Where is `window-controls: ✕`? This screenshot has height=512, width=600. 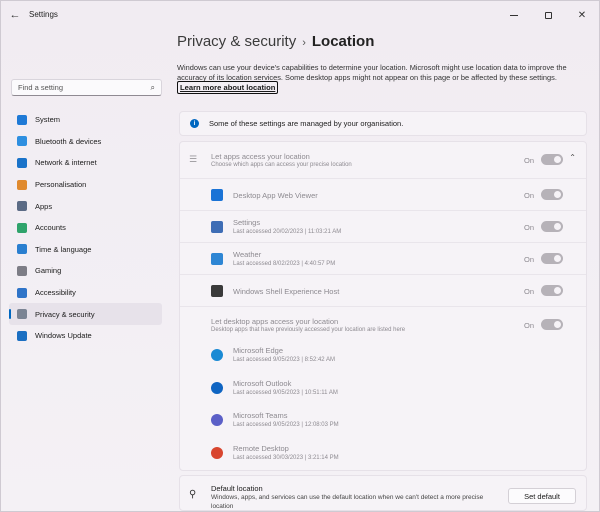 window-controls: ✕ is located at coordinates (548, 15).